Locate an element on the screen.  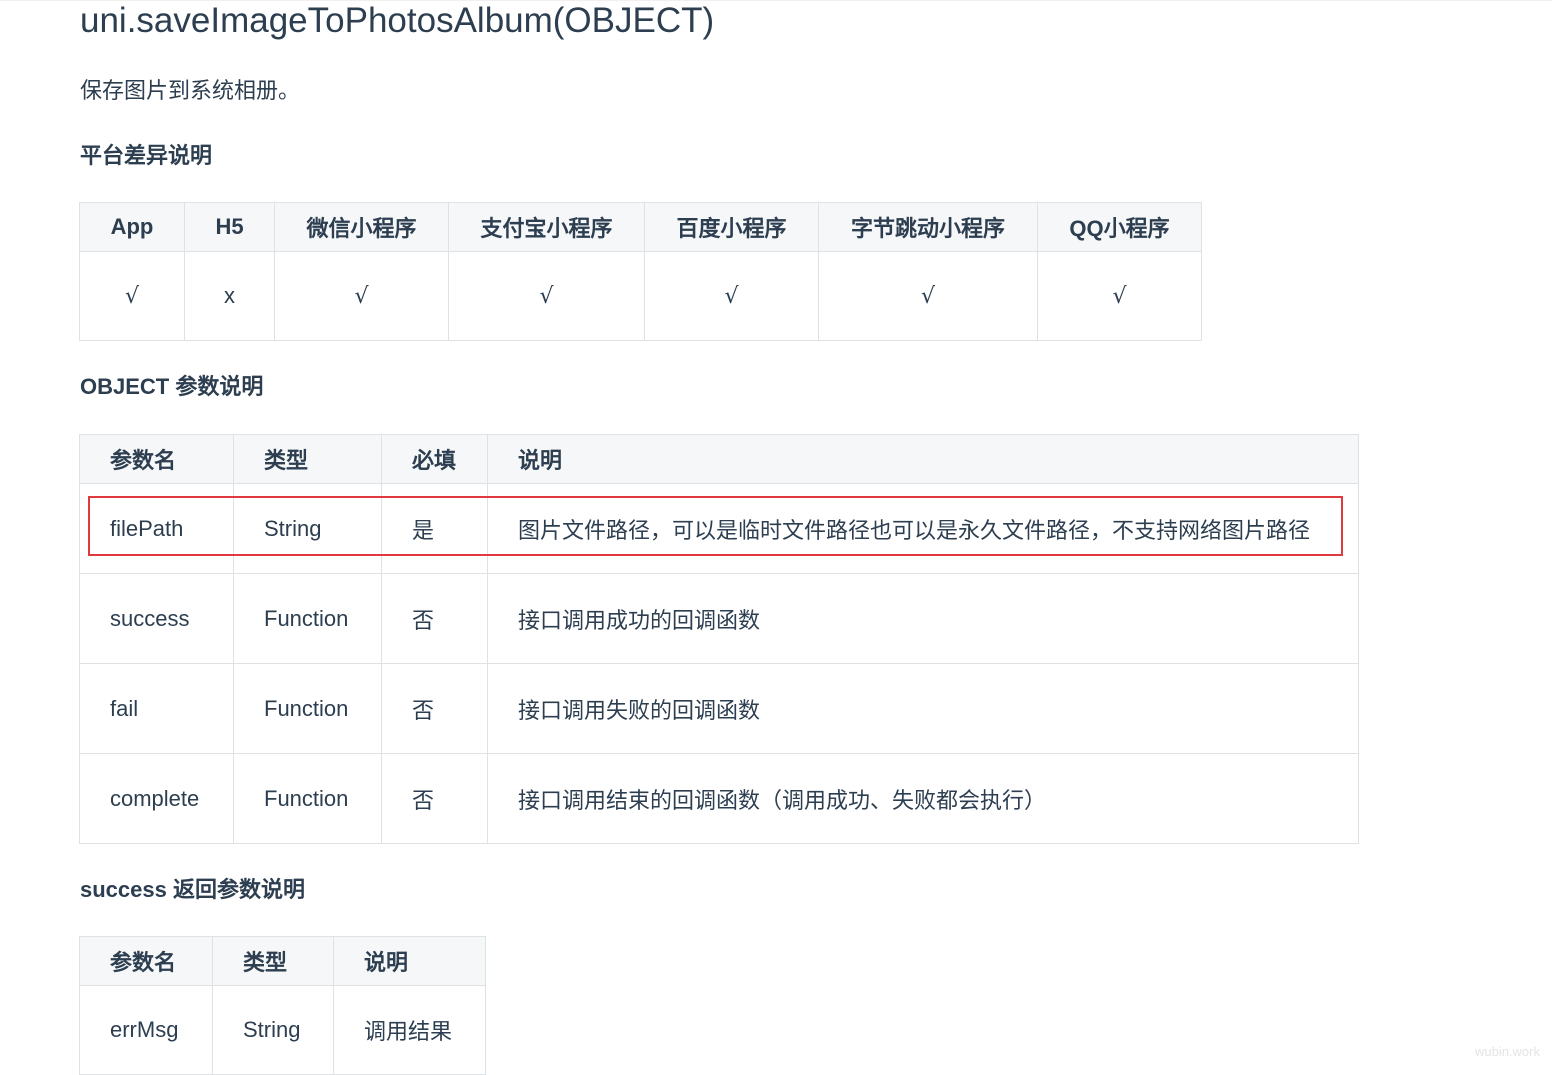
platform-support-row: √ x √ √ √ √ √ is located at coordinates (640, 296).